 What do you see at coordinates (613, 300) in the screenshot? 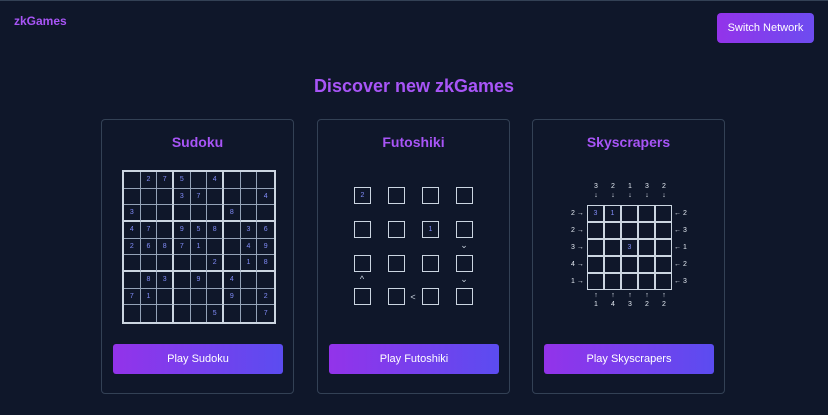
I see `skyscrapers-bottom-clue: ↑ 4` at bounding box center [613, 300].